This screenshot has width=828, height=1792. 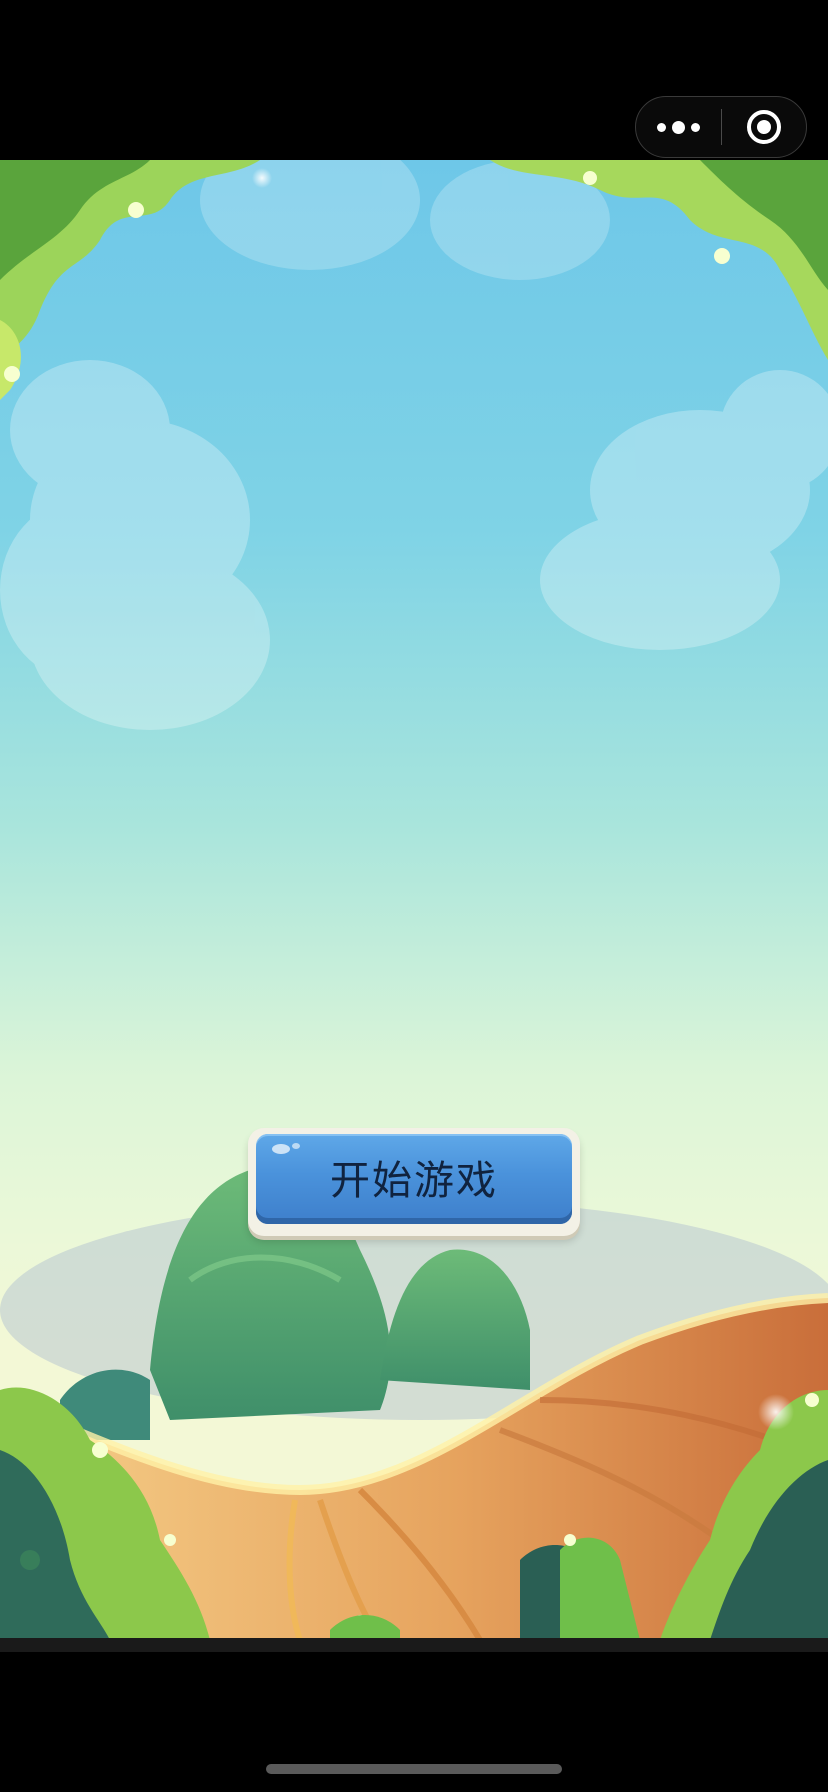 I want to click on mini-program-capsule, so click(x=721, y=127).